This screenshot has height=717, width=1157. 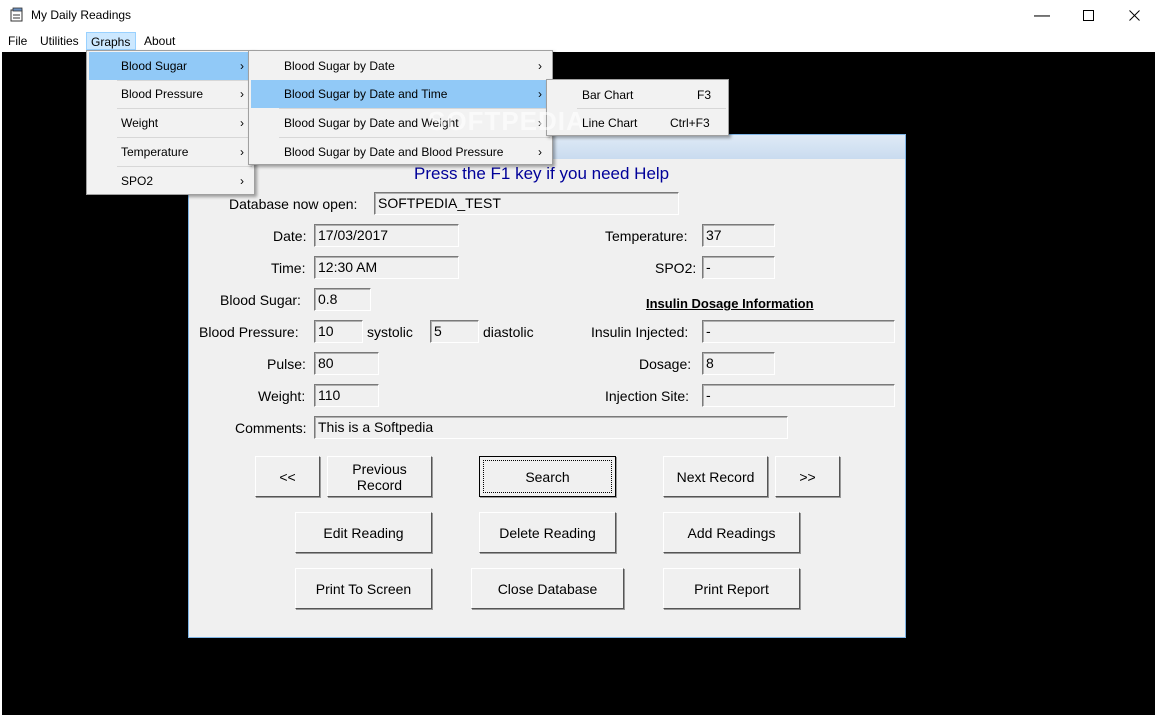 What do you see at coordinates (379, 476) in the screenshot?
I see `previous-record-button: Previous Record` at bounding box center [379, 476].